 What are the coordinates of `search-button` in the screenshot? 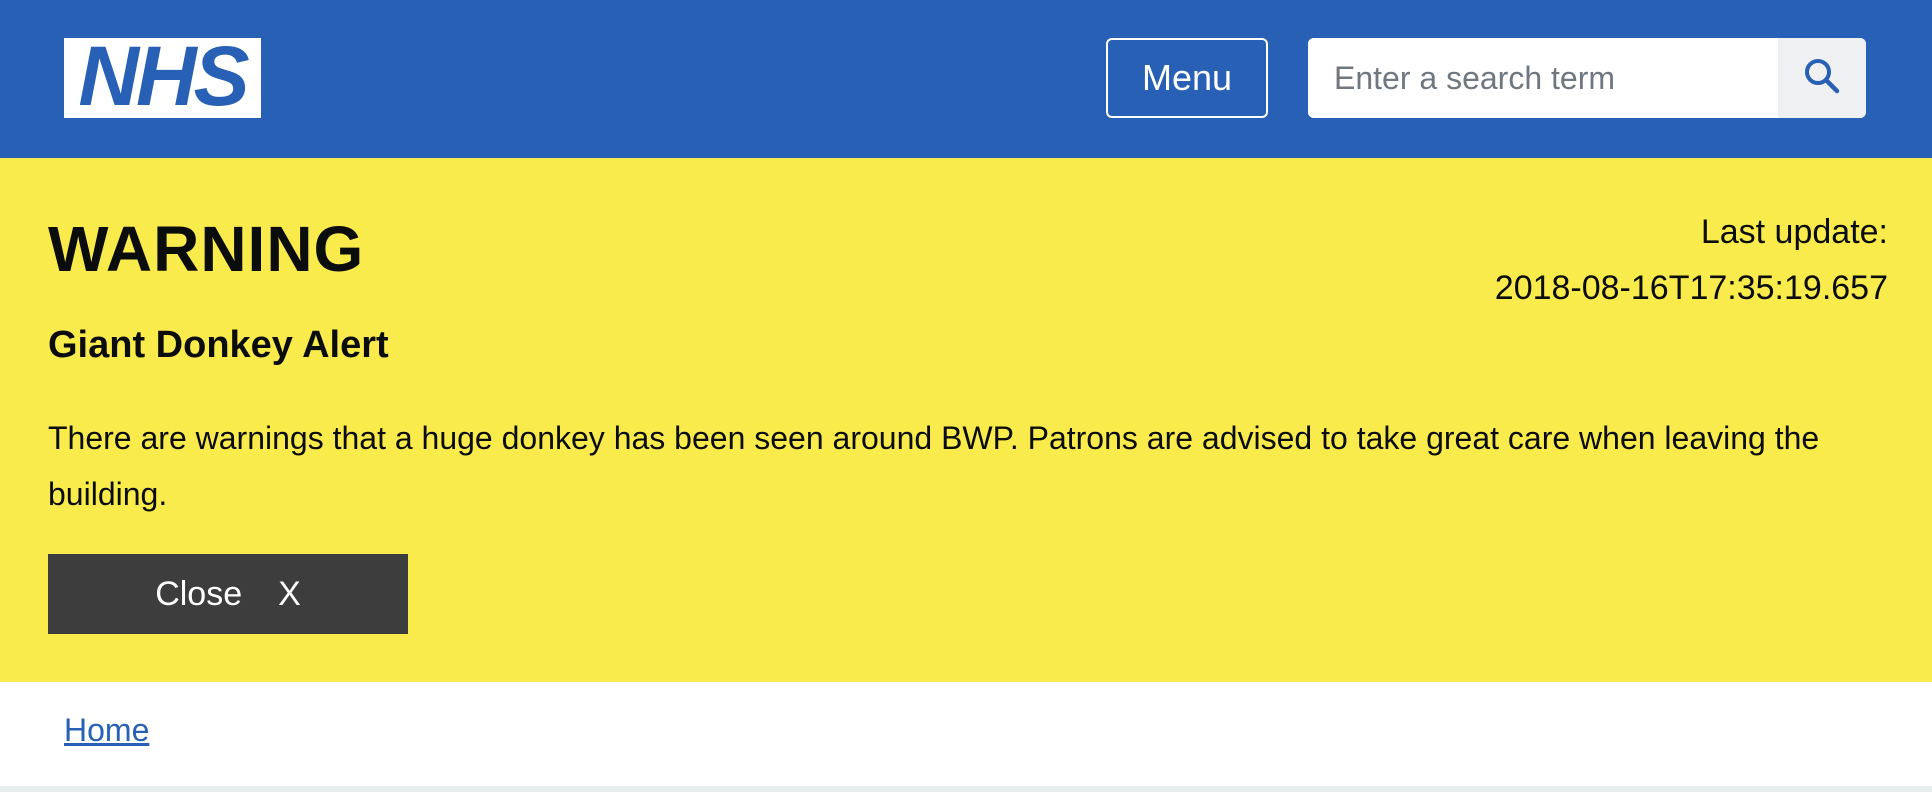 It's located at (1822, 78).